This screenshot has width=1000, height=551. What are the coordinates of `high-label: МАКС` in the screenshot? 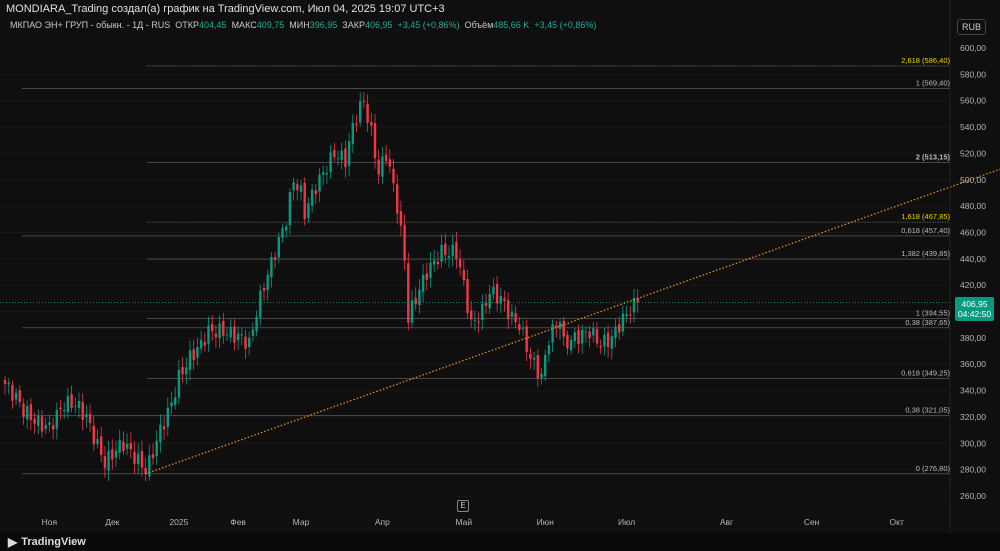 It's located at (244, 25).